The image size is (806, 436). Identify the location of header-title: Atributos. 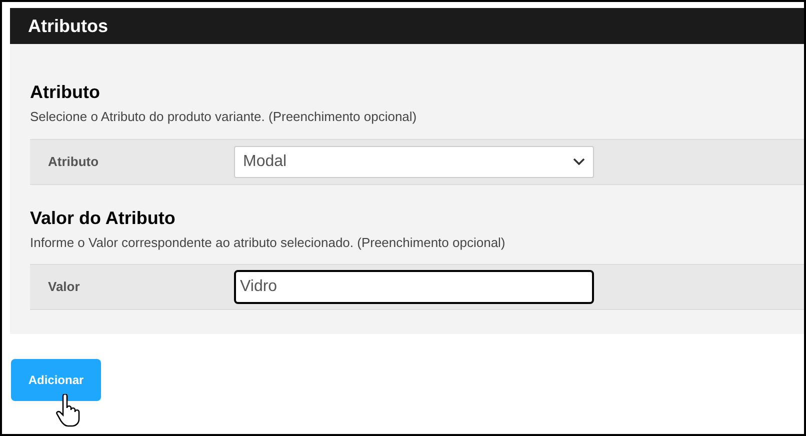
(68, 26).